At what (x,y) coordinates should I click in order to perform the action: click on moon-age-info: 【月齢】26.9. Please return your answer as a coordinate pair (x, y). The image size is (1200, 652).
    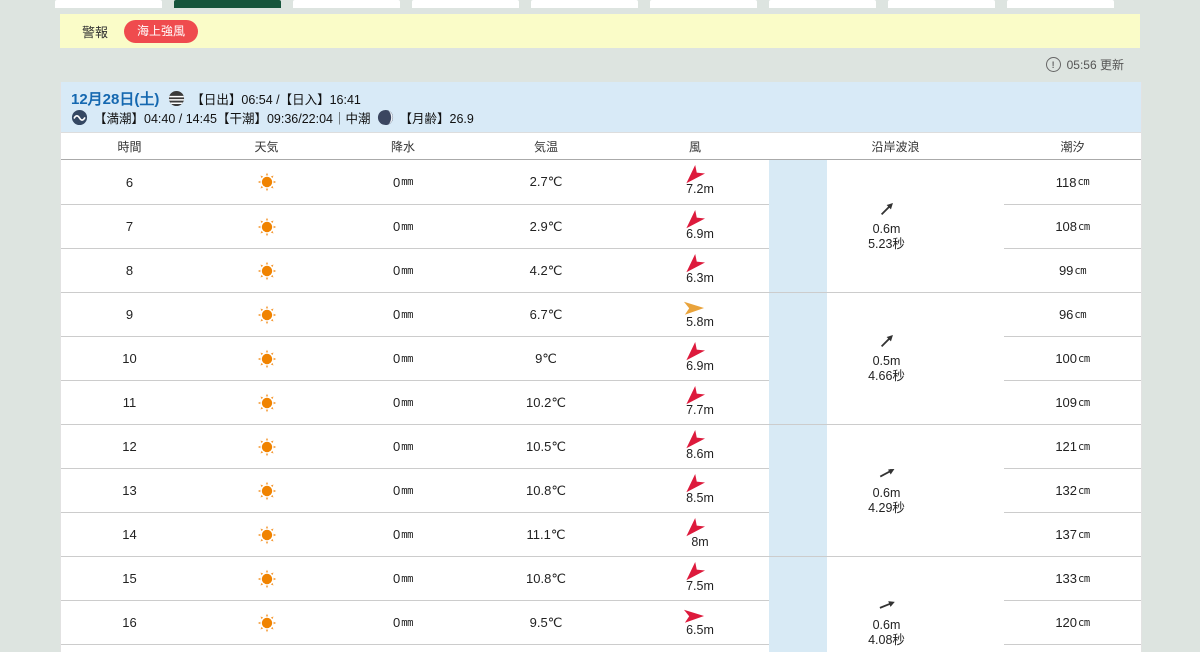
    Looking at the image, I should click on (436, 119).